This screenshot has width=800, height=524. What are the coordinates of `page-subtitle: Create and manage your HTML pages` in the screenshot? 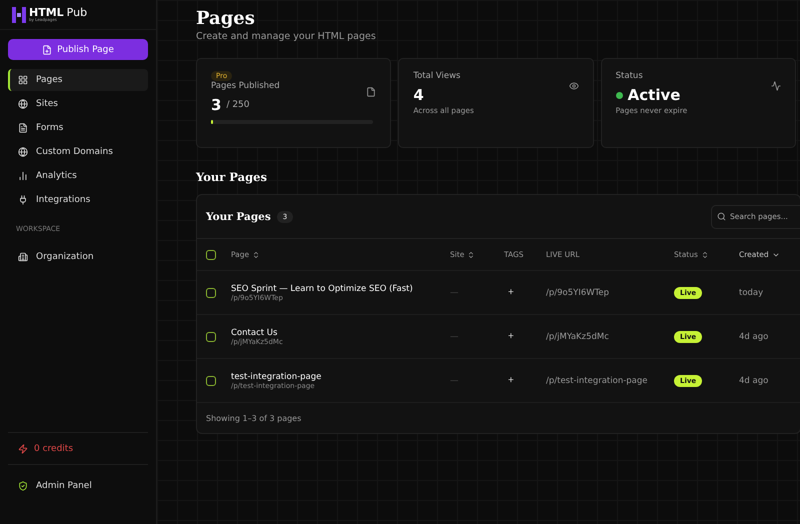 It's located at (286, 36).